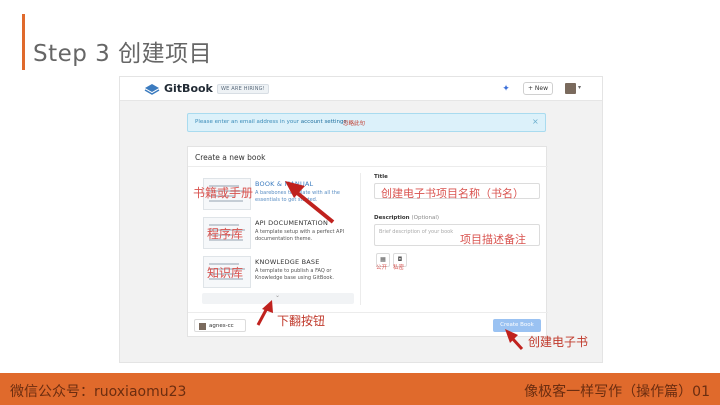  Describe the element at coordinates (248, 122) in the screenshot. I see `alert-text-prefix: Please enter an email address in your` at that location.